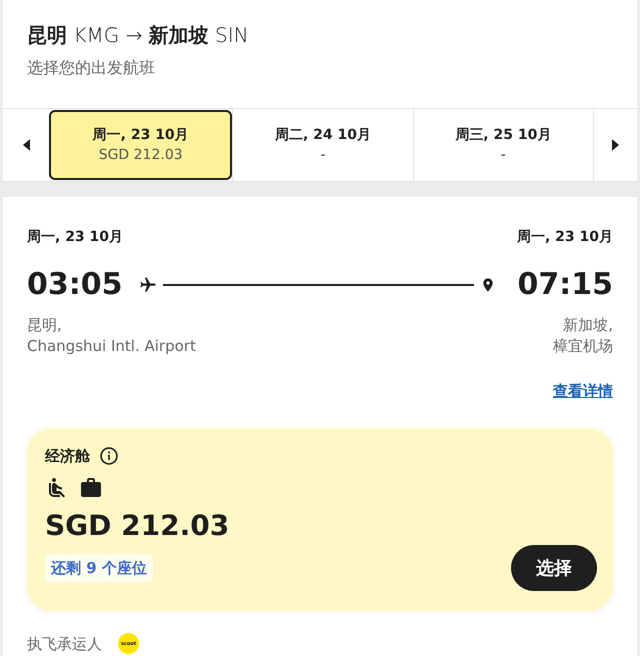 Image resolution: width=640 pixels, height=656 pixels. Describe the element at coordinates (554, 568) in the screenshot. I see `select-button: 选择` at that location.